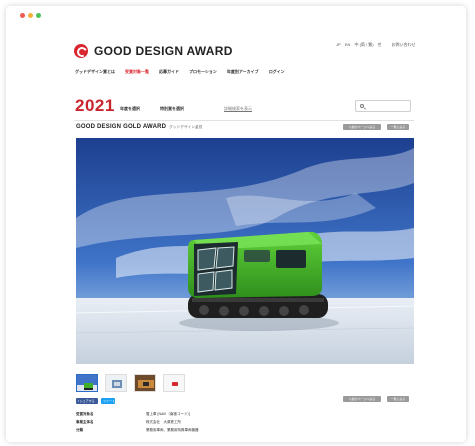 The height and width of the screenshot is (446, 475). I want to click on prev-page-button: ＜前のページへ戻る, so click(362, 127).